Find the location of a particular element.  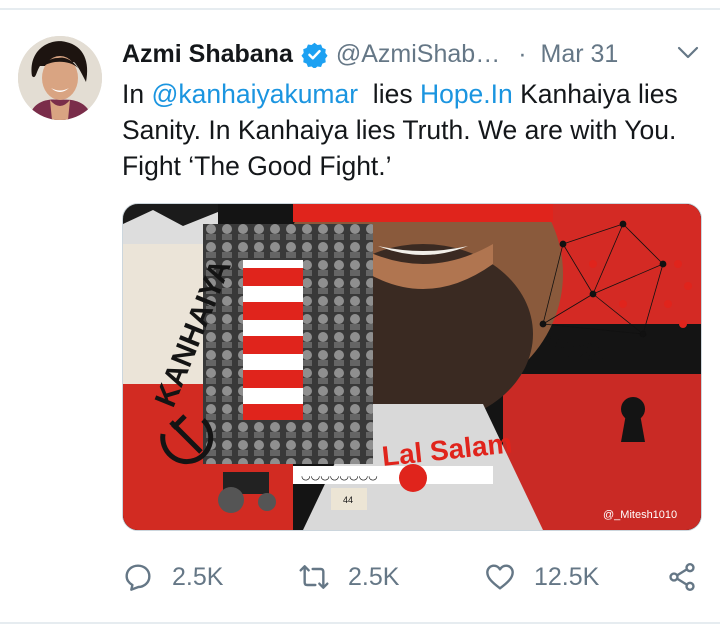

like-button: 12.5K is located at coordinates (541, 577).